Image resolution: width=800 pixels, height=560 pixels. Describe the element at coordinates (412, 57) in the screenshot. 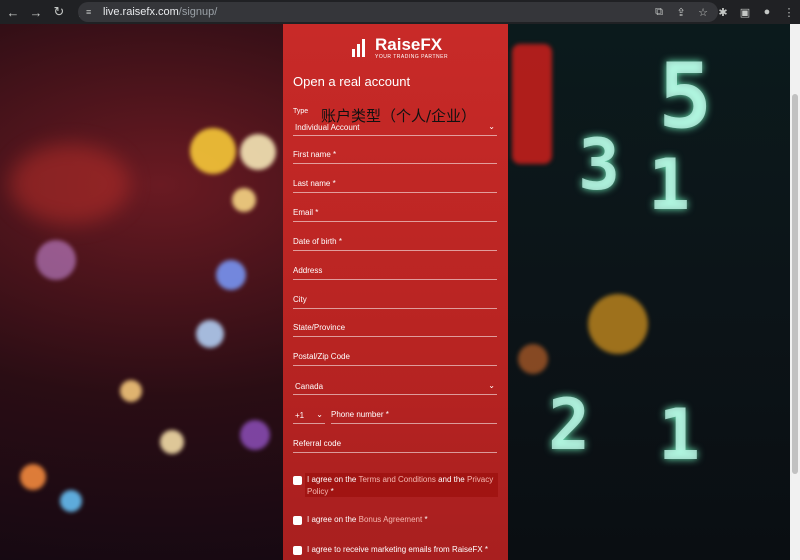

I see `brand-tagline: YOUR TRADING PARTNER` at that location.